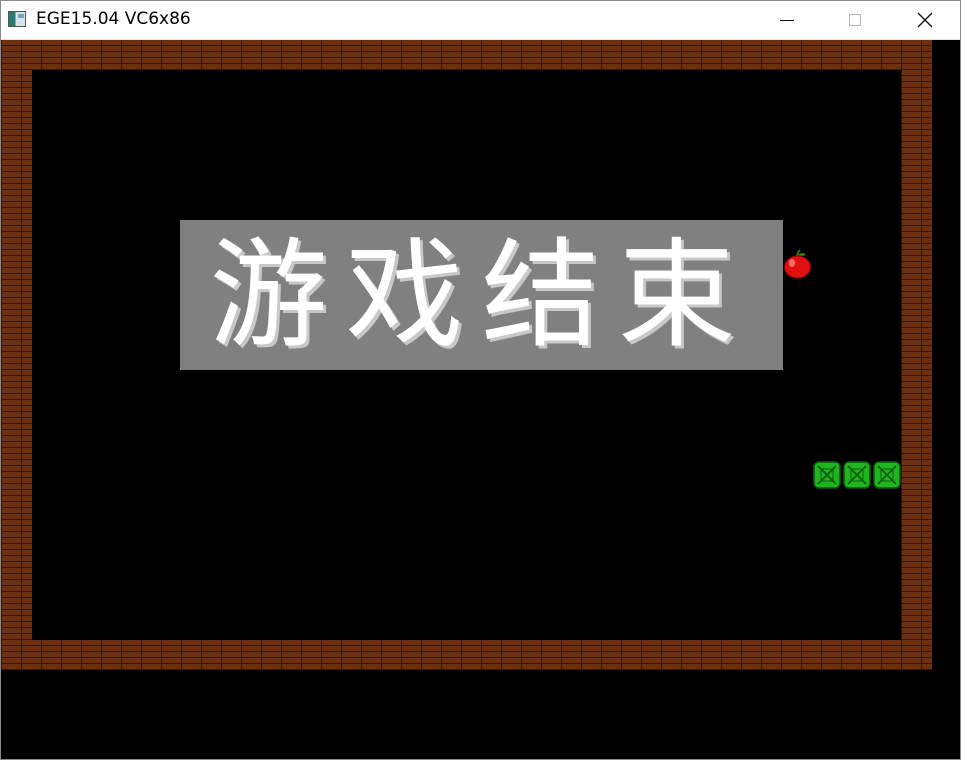  I want to click on game-over-banner: 游戏结束, so click(481, 295).